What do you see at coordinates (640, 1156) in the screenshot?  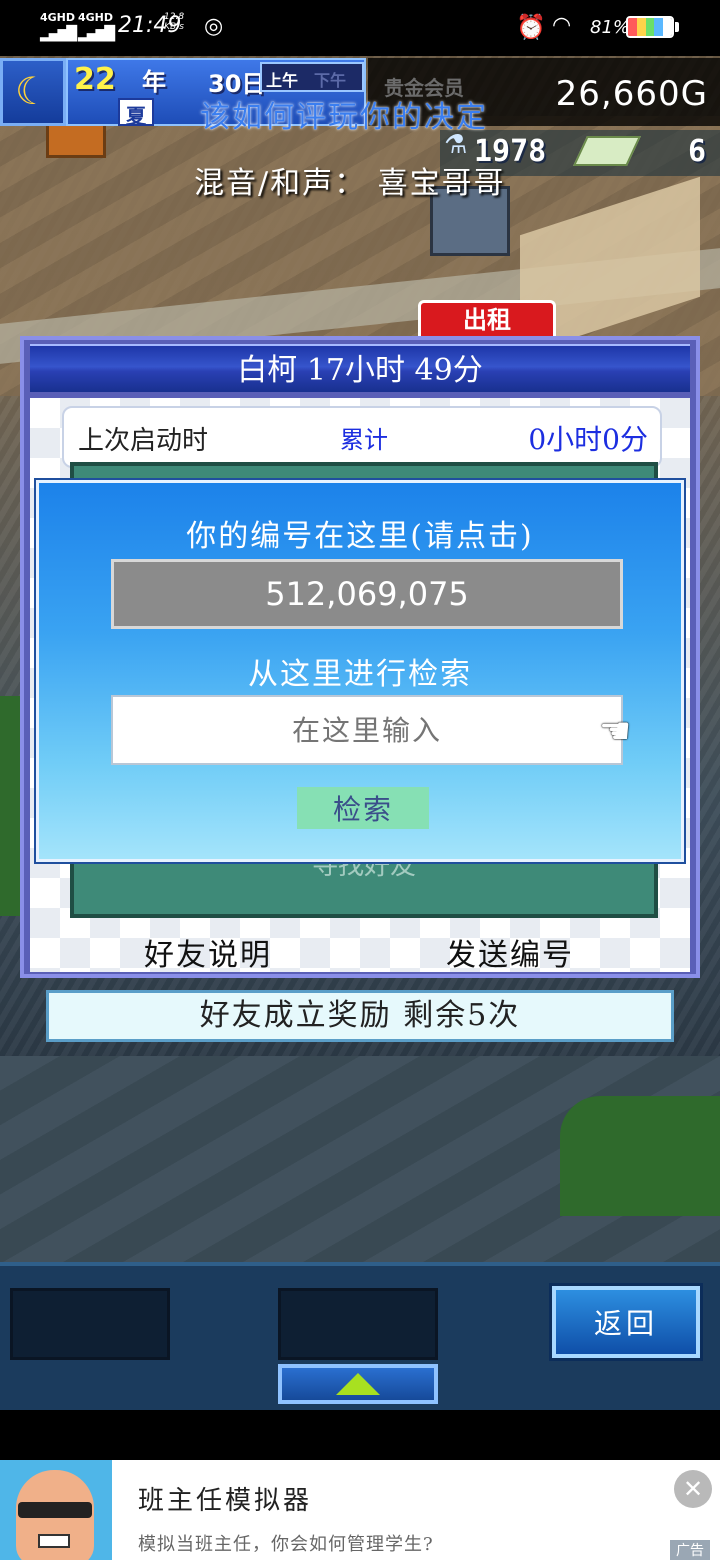 I see `hedge-right` at bounding box center [640, 1156].